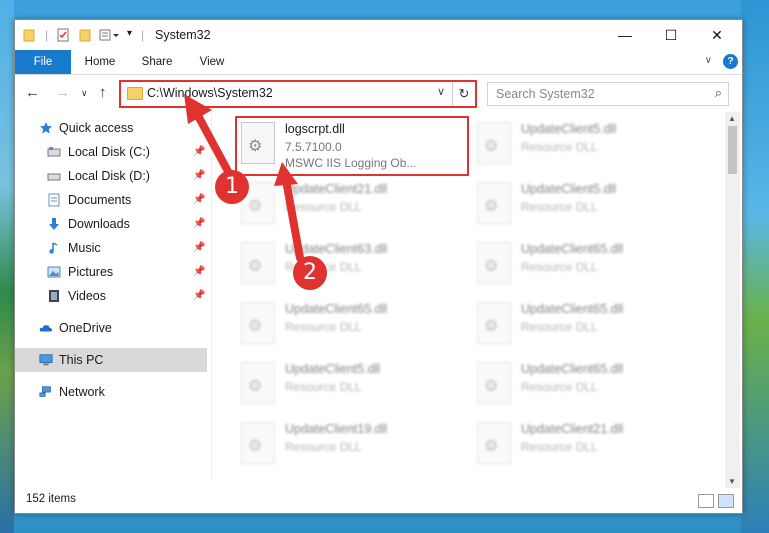 The width and height of the screenshot is (769, 533). What do you see at coordinates (232, 187) in the screenshot?
I see `callout-badge-1: 1` at bounding box center [232, 187].